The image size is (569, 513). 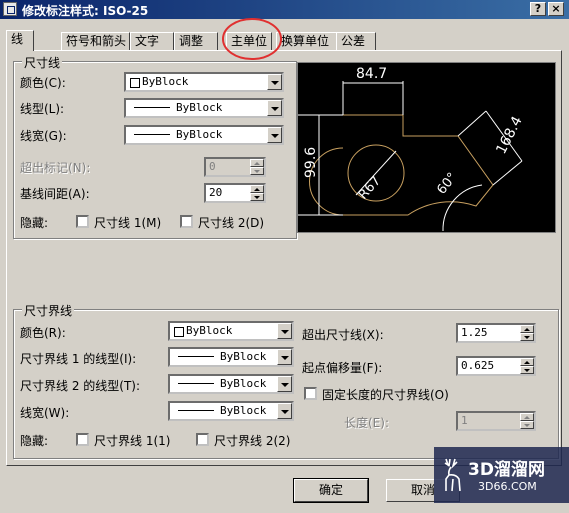 What do you see at coordinates (43, 136) in the screenshot?
I see `lineweight-label: 线宽(G):` at bounding box center [43, 136].